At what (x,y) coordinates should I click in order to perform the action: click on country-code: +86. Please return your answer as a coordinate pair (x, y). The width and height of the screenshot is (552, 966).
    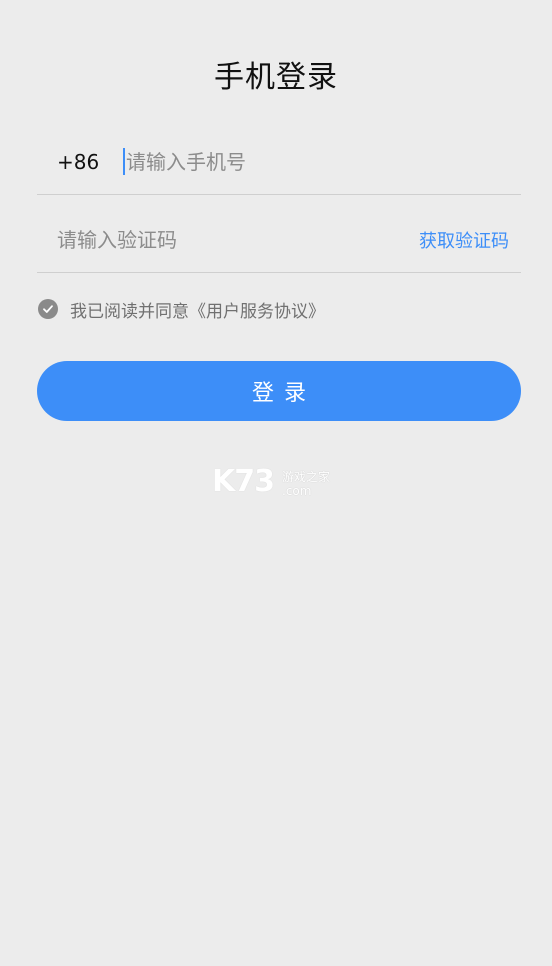
    Looking at the image, I should click on (78, 162).